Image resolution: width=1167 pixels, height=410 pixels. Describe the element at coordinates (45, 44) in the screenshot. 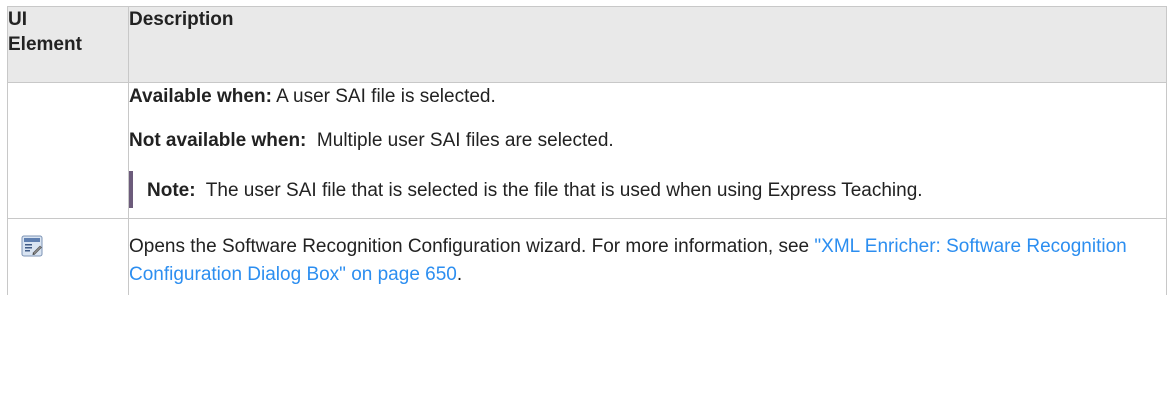

I see `header-ui-element-line2: Element` at that location.